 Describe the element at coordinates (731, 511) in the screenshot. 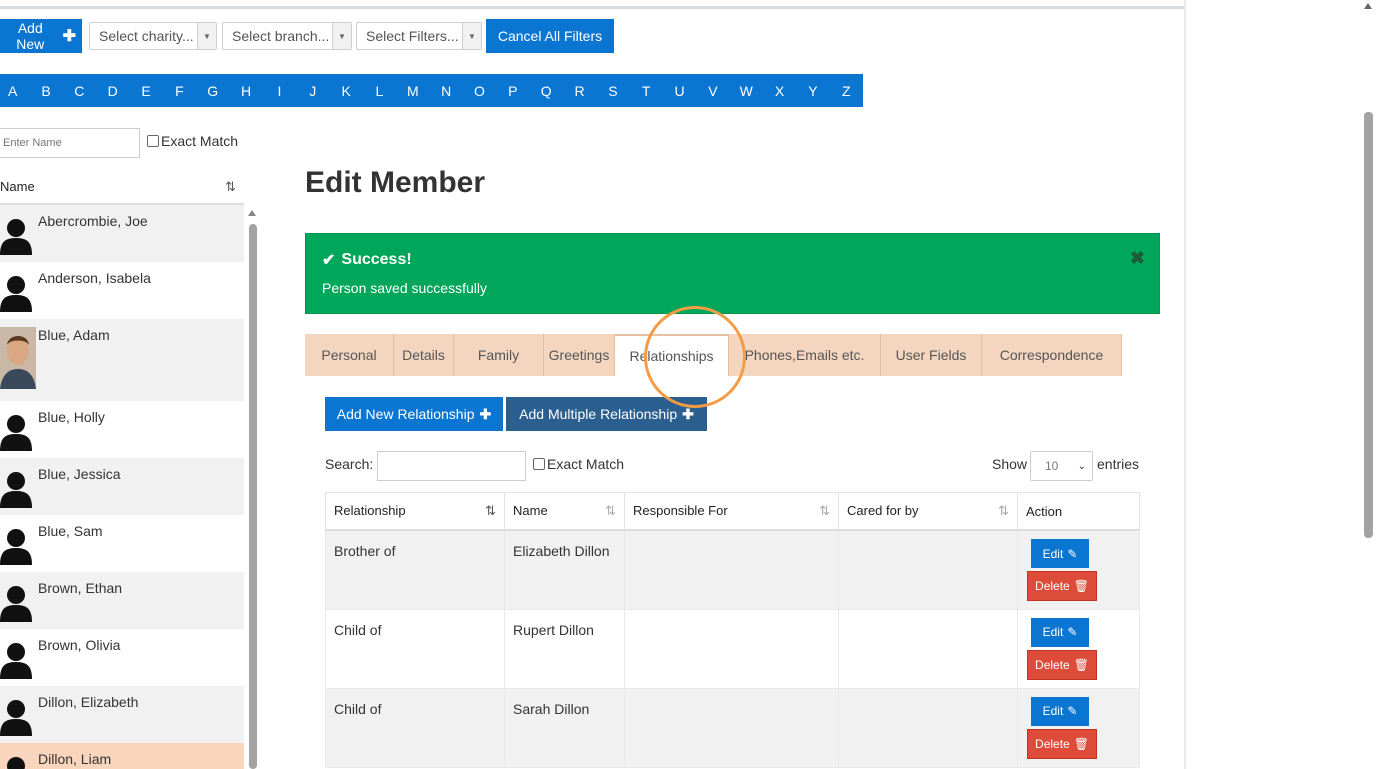

I see `column-header-responsible-for: Responsible For ⇅` at that location.